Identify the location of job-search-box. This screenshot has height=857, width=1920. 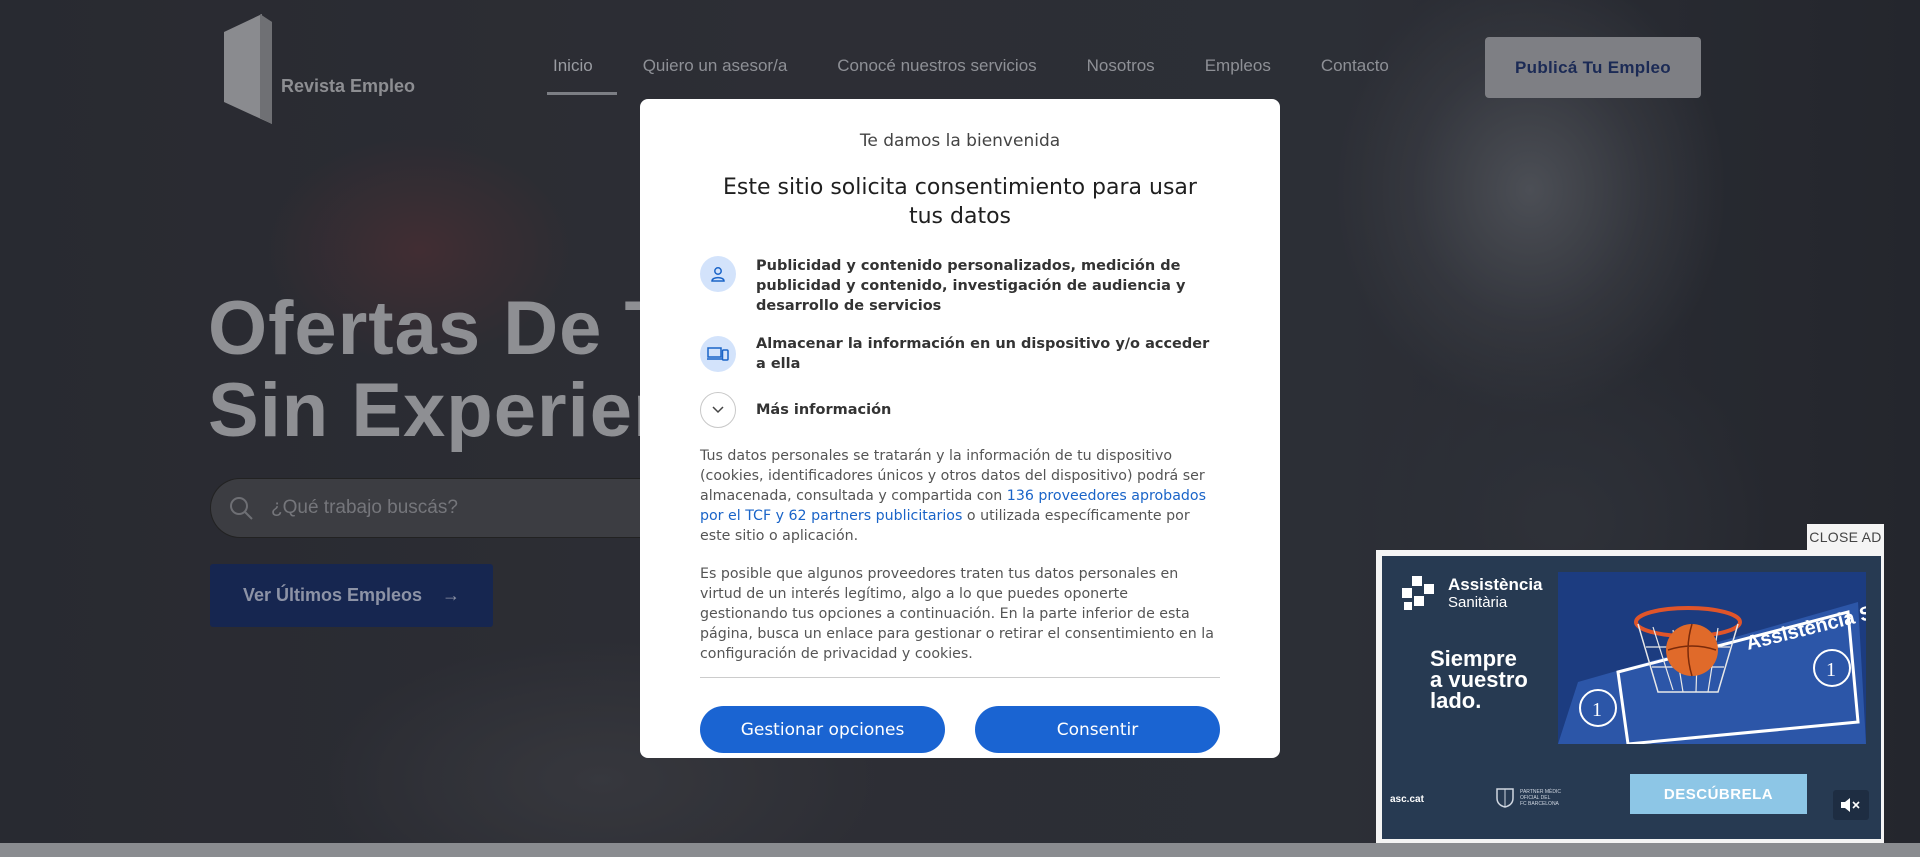
(430, 508).